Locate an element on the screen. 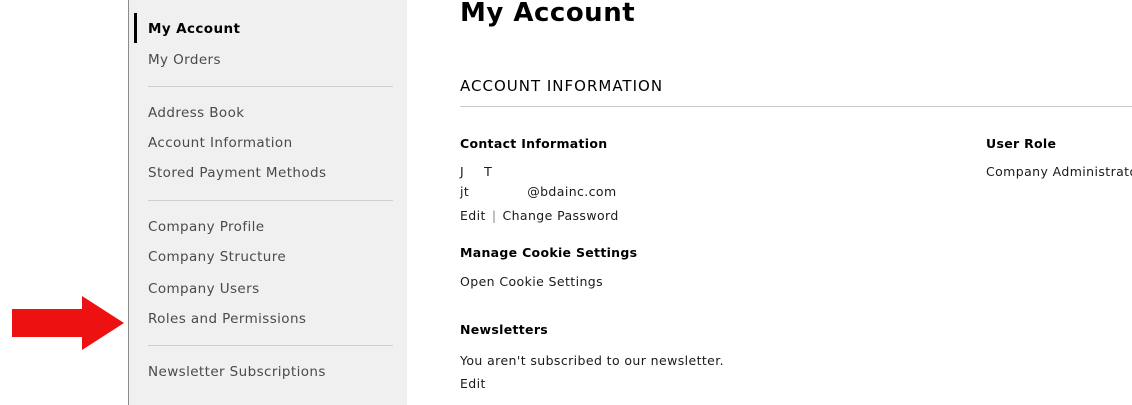 The height and width of the screenshot is (405, 1132). red-arrow-icon is located at coordinates (68, 323).